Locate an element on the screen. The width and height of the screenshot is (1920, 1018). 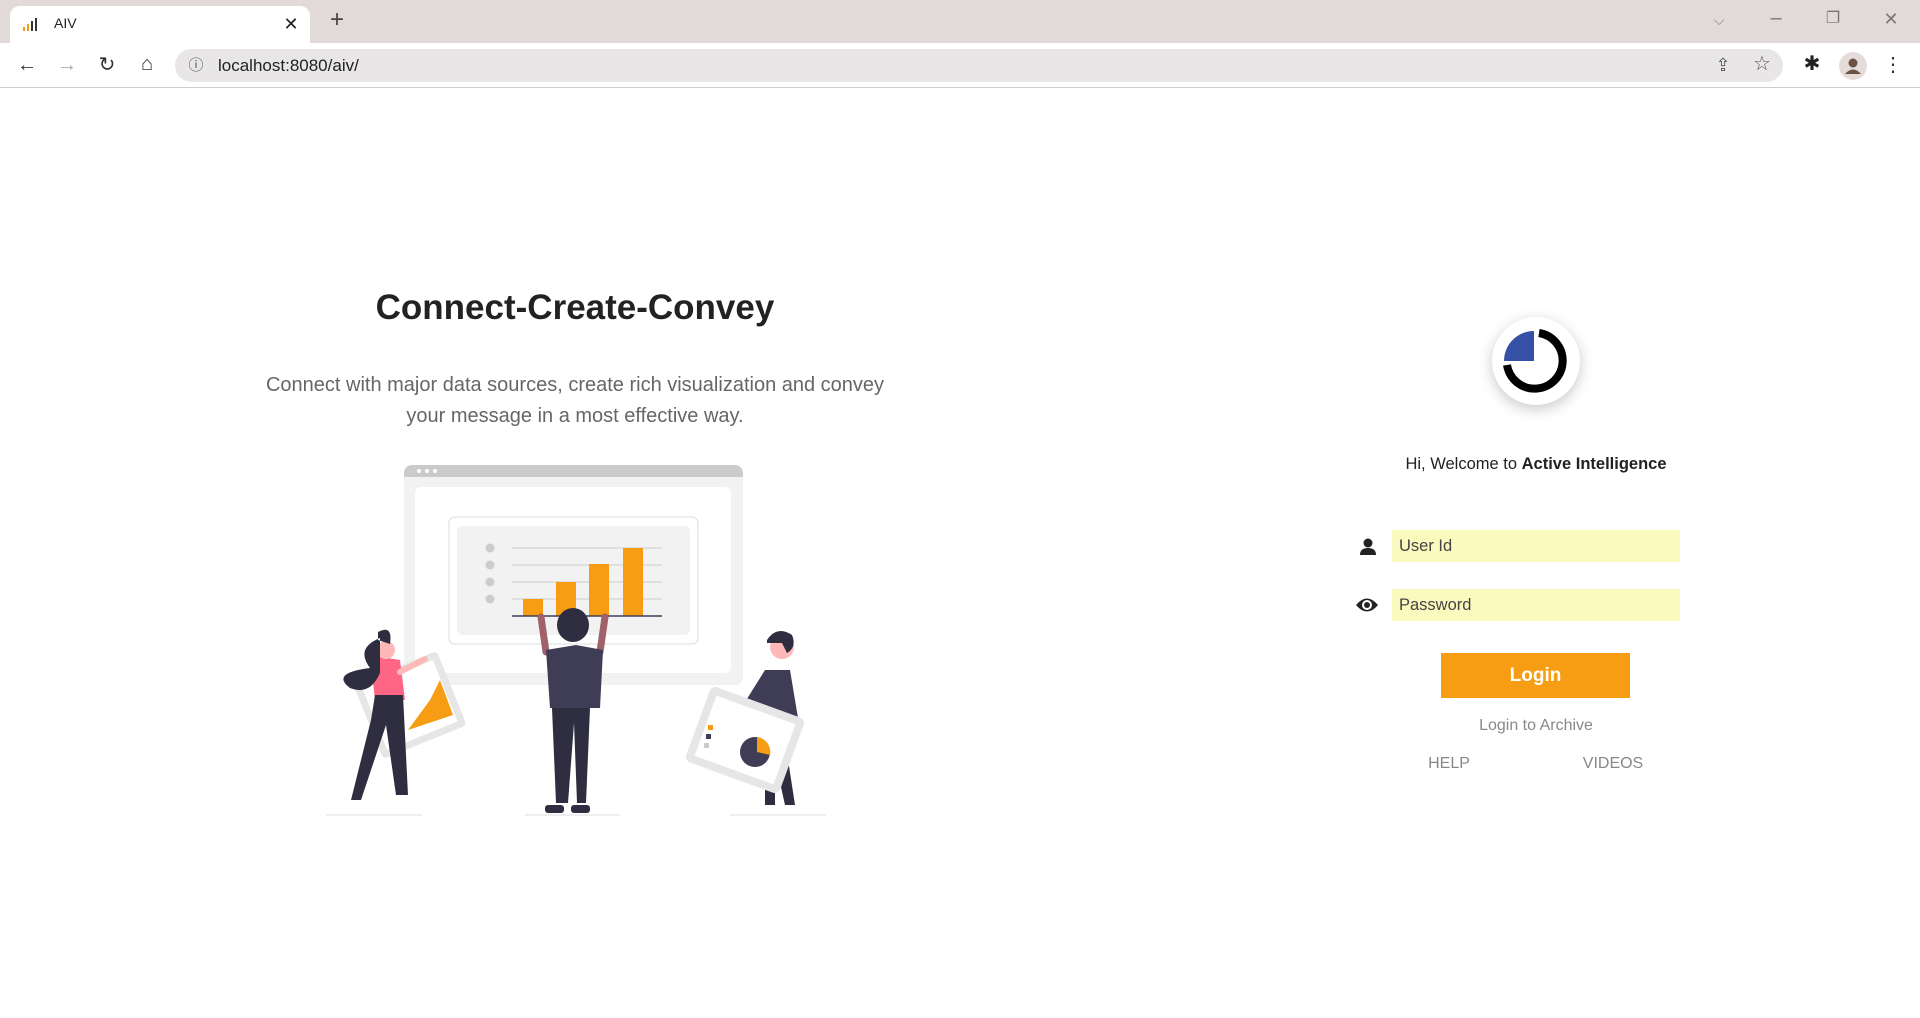
welcome-prefix: Hi, Welcome to is located at coordinates (1463, 464).